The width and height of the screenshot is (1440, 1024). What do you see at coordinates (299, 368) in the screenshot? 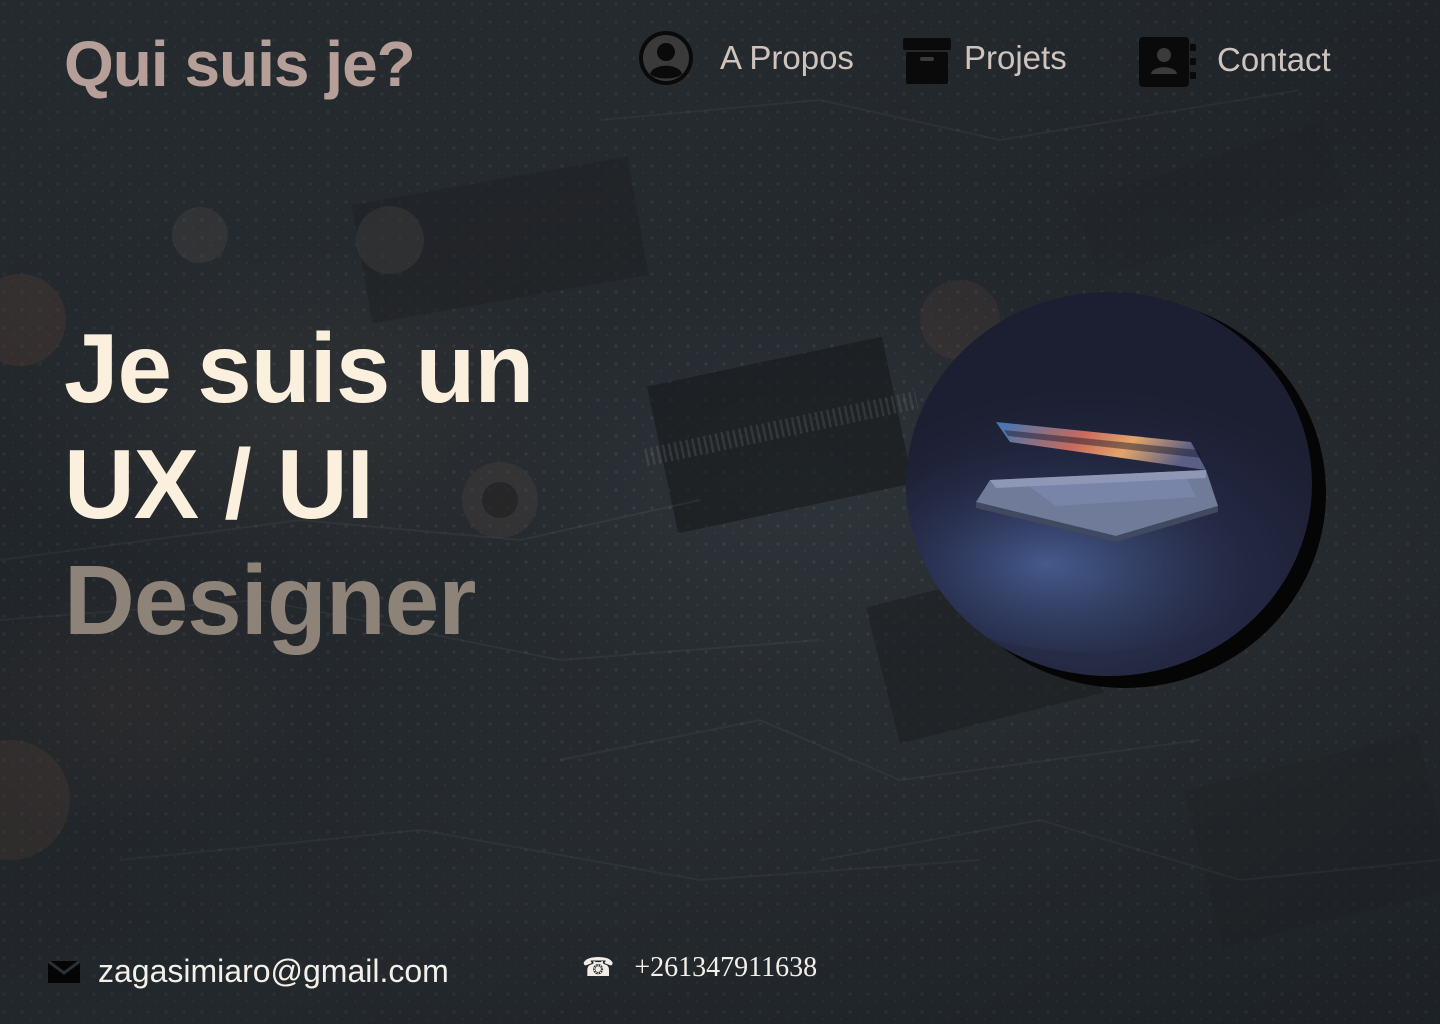
I see `hero-line-intro: Je suis un` at bounding box center [299, 368].